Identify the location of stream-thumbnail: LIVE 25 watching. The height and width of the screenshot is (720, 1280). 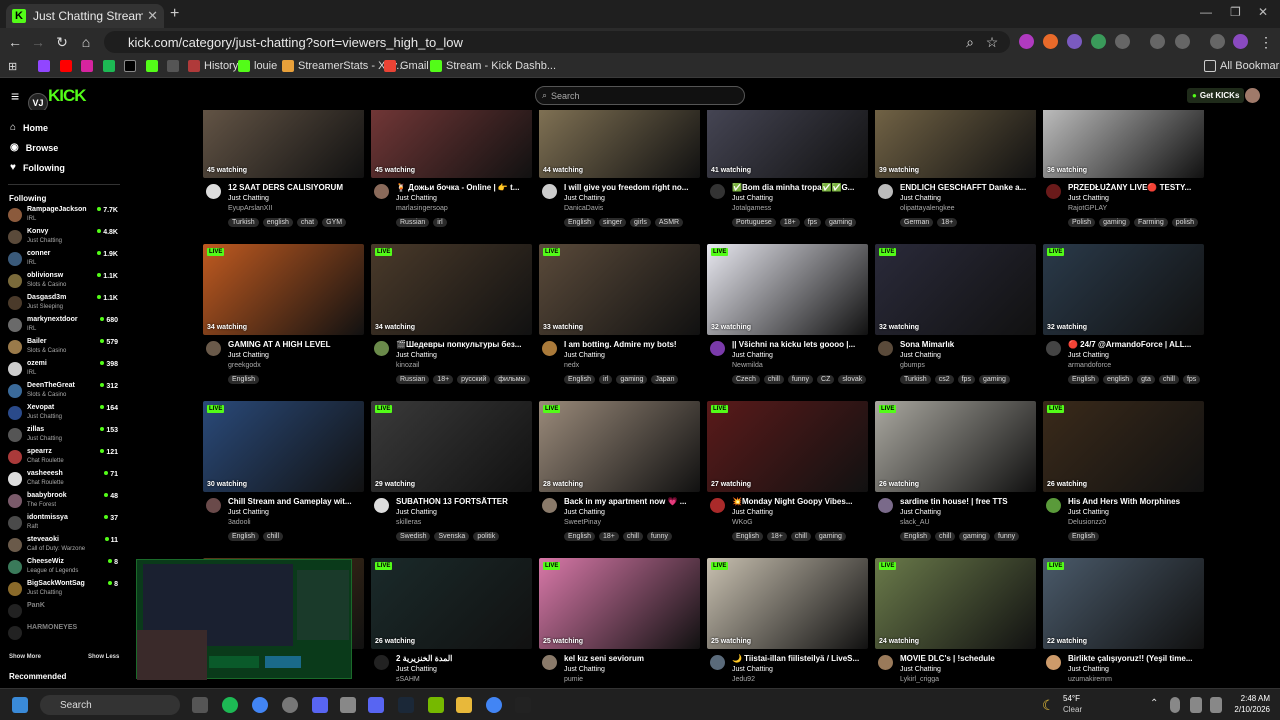
(619, 603).